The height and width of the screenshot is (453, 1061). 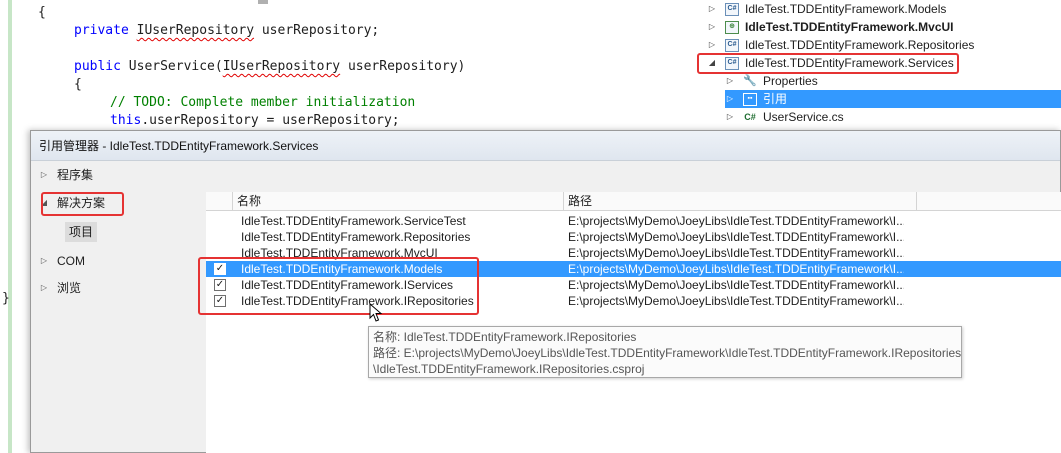 What do you see at coordinates (75, 175) in the screenshot?
I see `nav-label: 程序集` at bounding box center [75, 175].